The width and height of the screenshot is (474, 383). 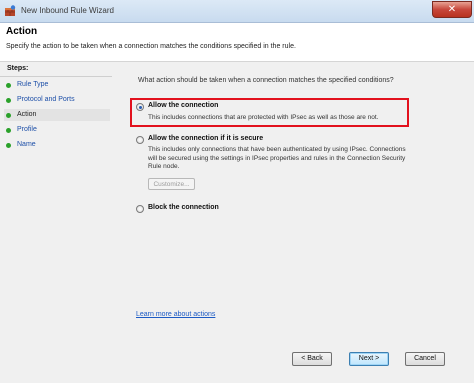 I want to click on next-button: Next >, so click(x=369, y=359).